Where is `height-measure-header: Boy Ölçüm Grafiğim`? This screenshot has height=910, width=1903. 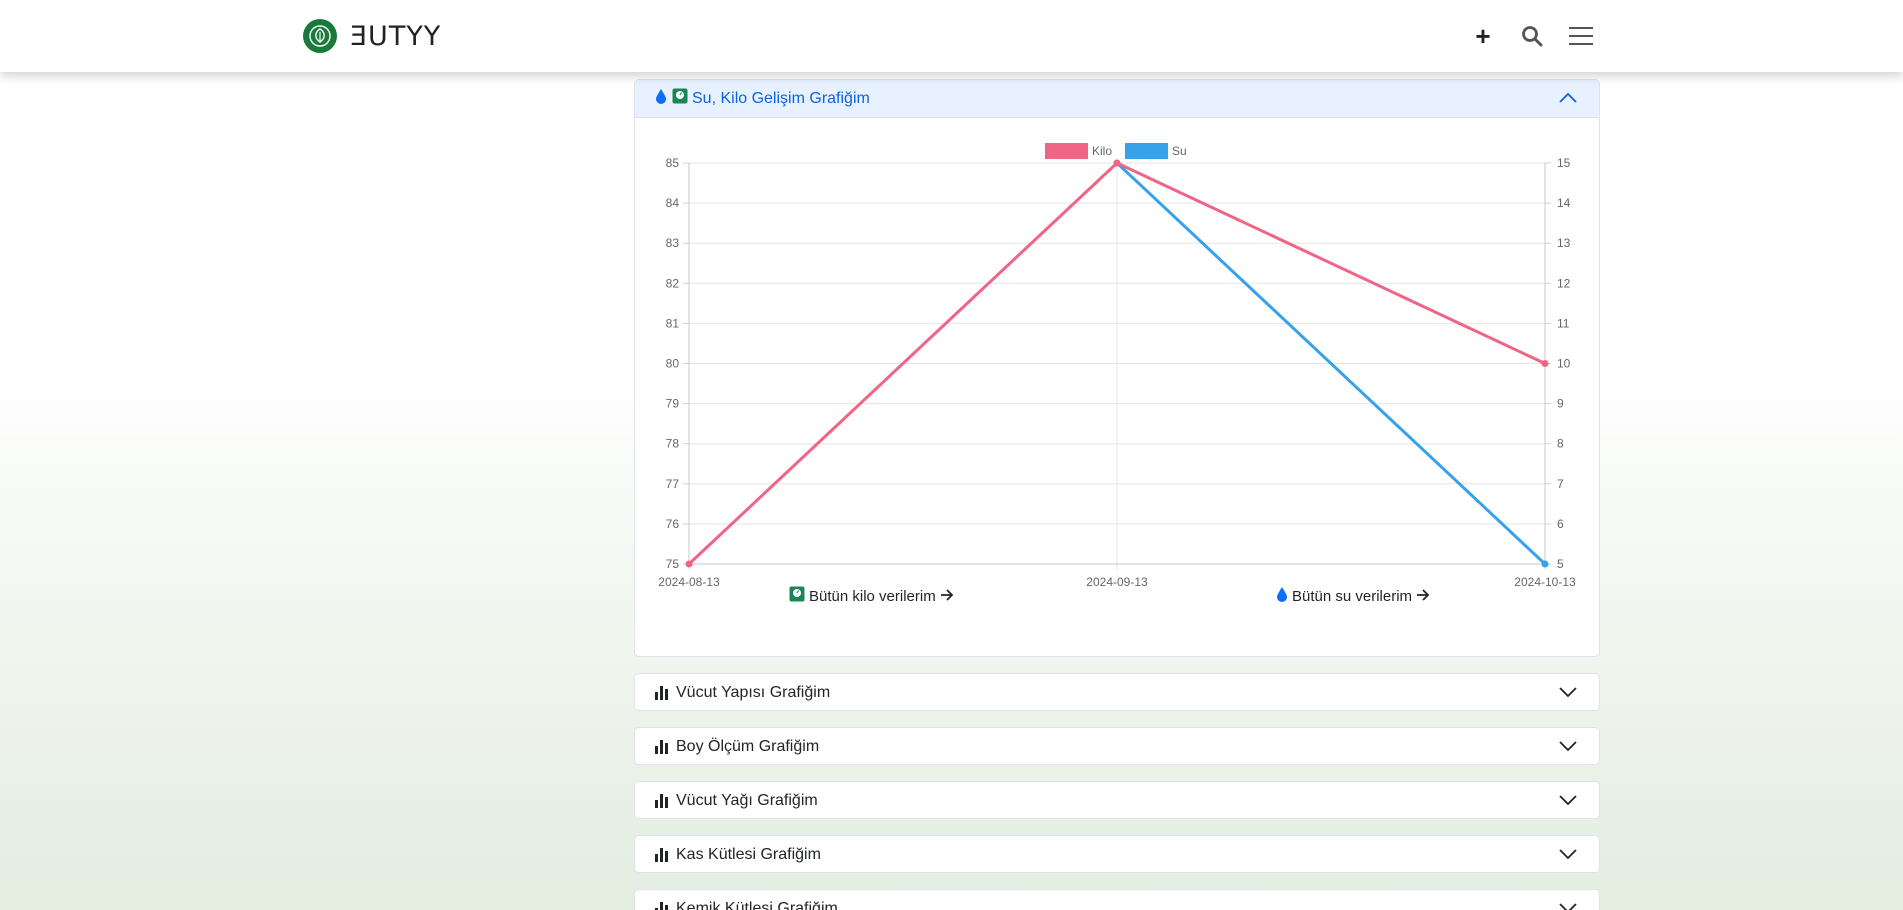 height-measure-header: Boy Ölçüm Grafiğim is located at coordinates (1117, 747).